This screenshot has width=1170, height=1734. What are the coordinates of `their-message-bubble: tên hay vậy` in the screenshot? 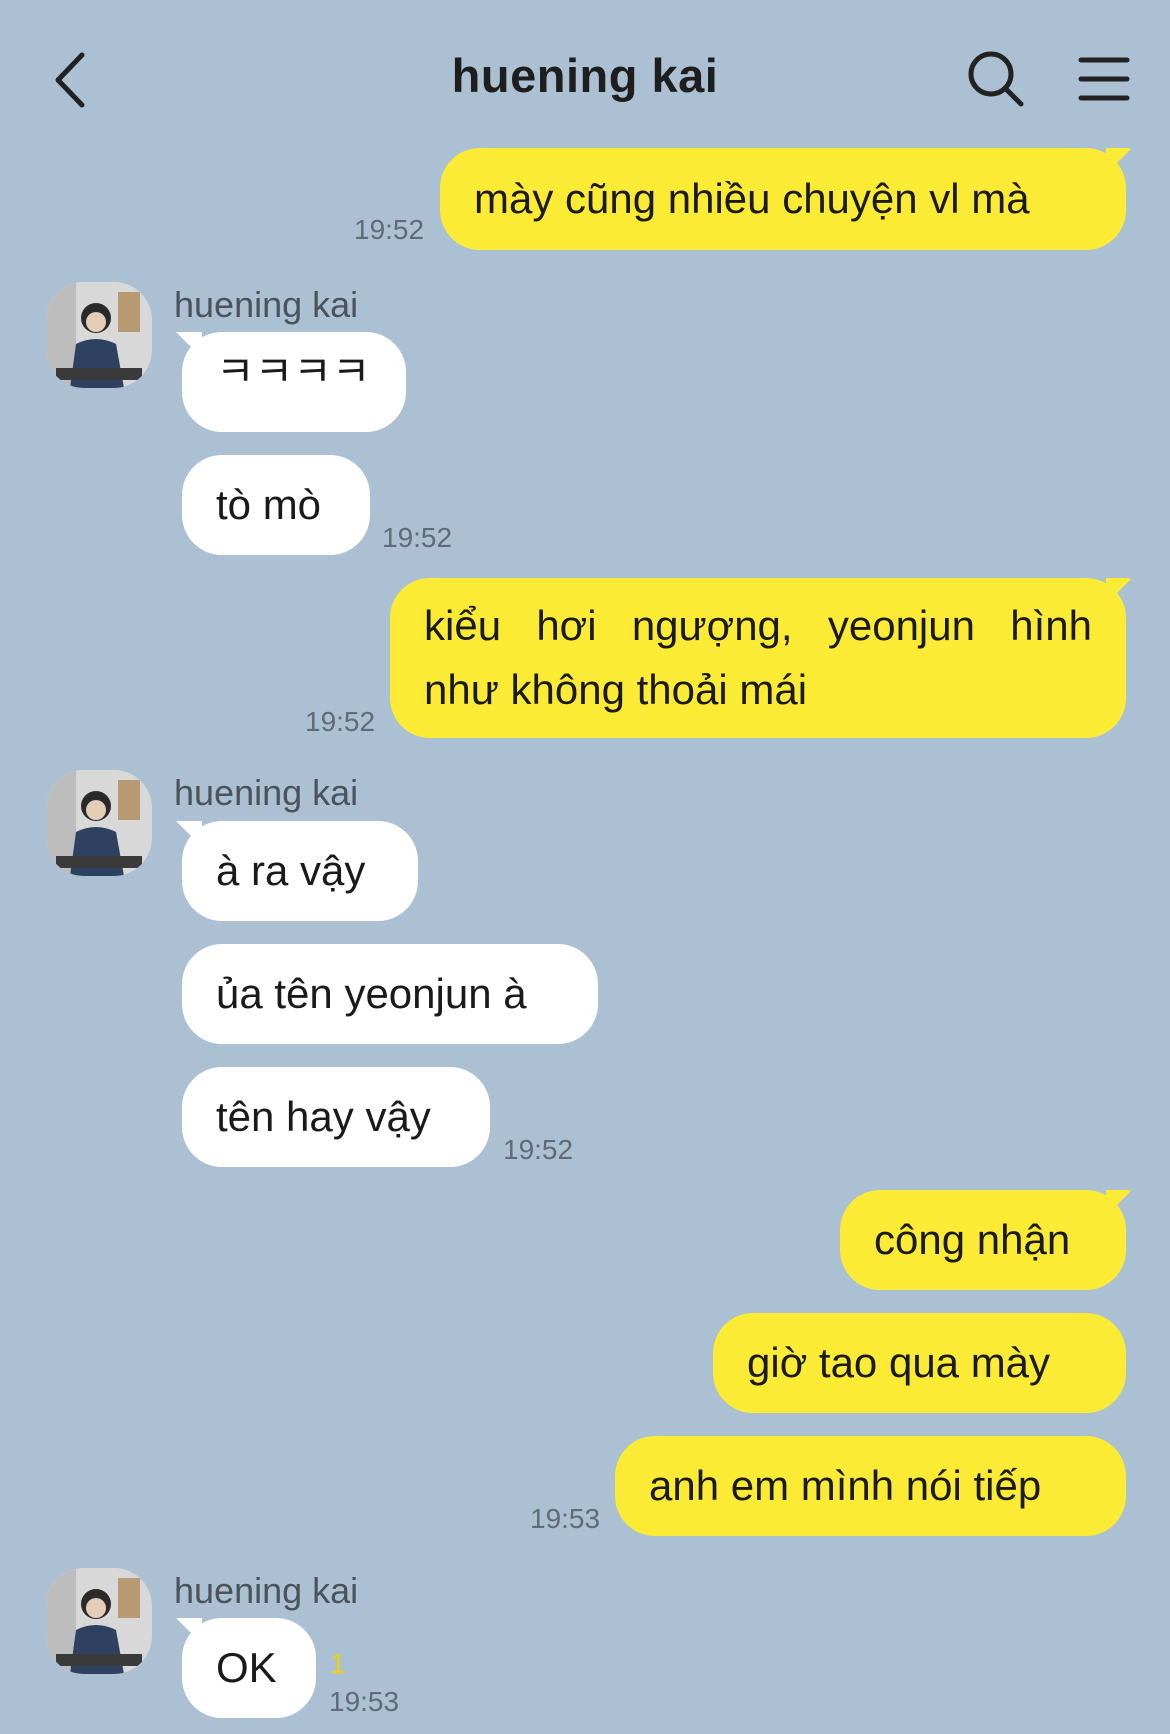 It's located at (336, 1117).